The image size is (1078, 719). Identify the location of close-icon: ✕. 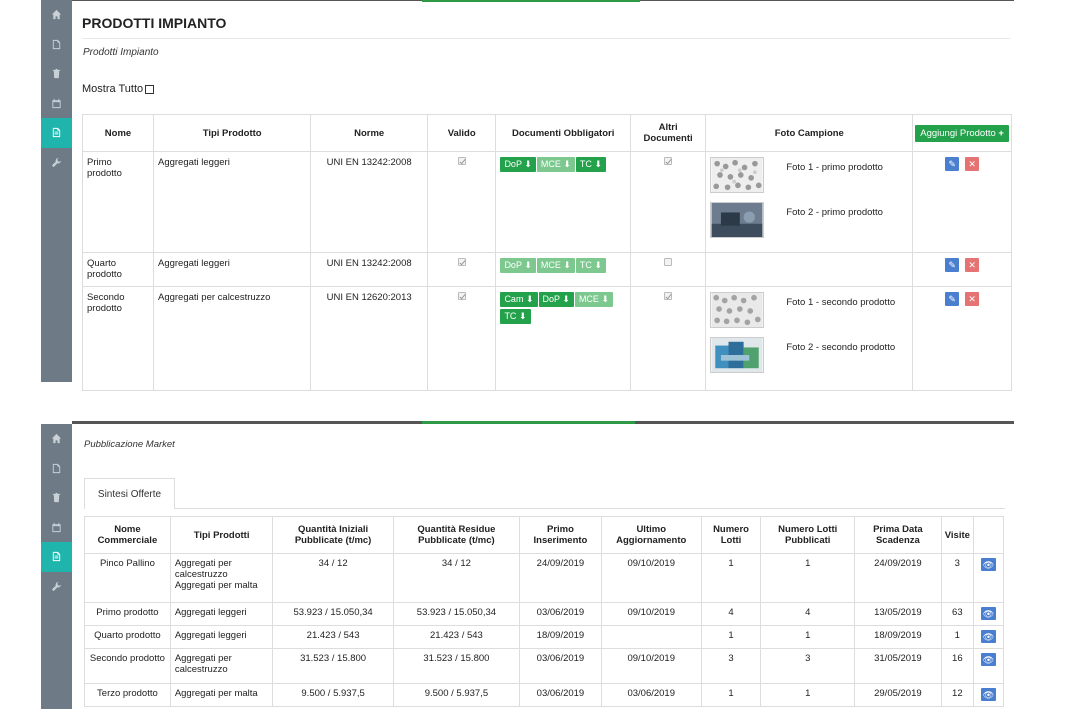
(972, 299).